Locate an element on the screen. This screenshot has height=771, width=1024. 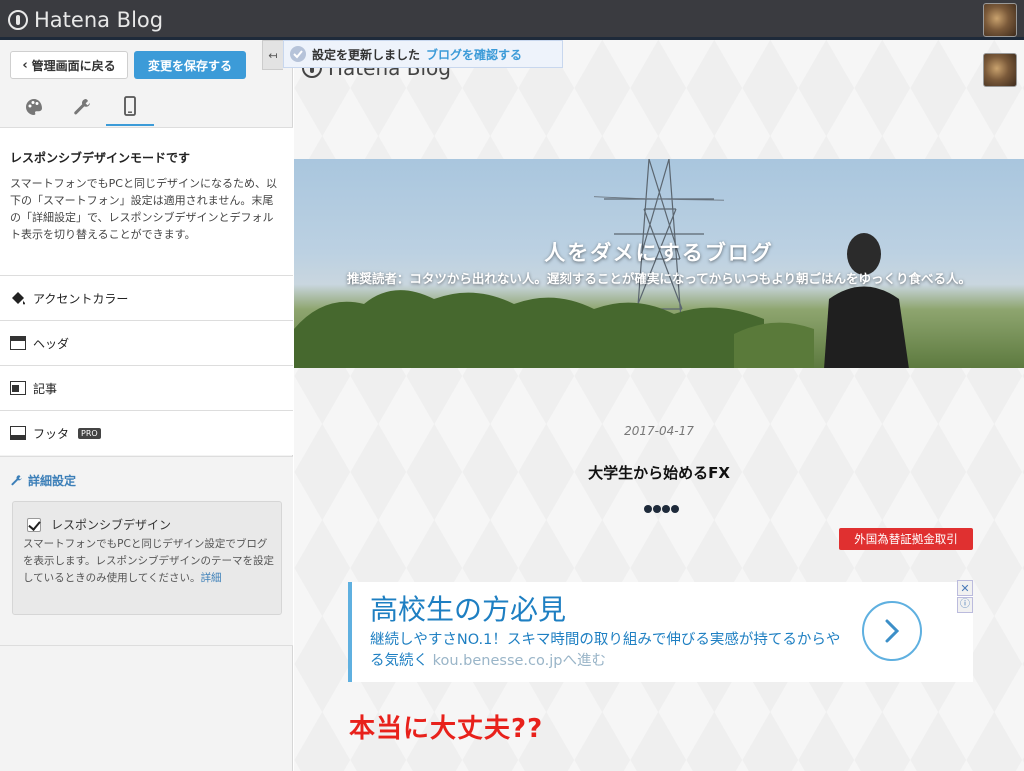
tab-design is located at coordinates (34, 107).